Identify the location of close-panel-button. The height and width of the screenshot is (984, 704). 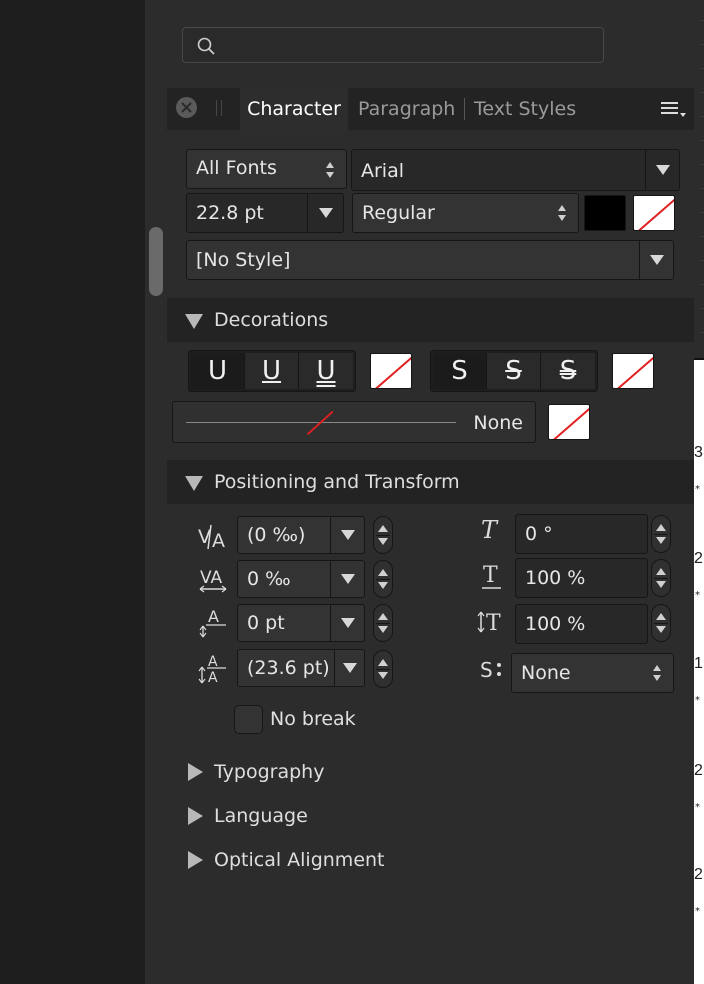
(186, 107).